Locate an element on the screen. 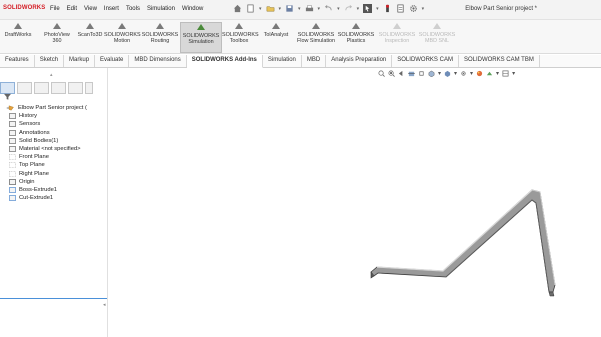 This screenshot has height=337, width=601. tree-item-label: Sensors is located at coordinates (30, 124).